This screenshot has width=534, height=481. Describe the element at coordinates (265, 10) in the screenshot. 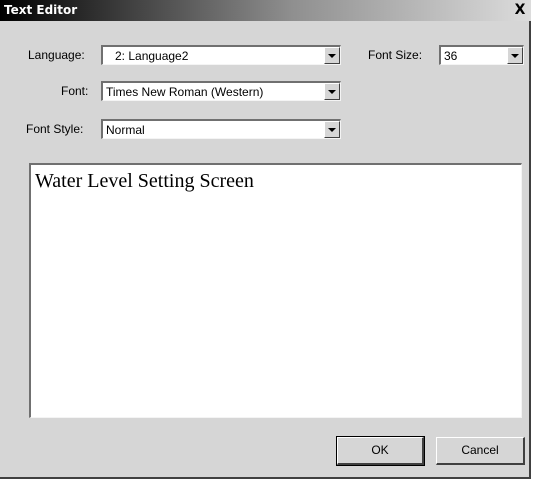

I see `title-bar: Text Editor X` at that location.